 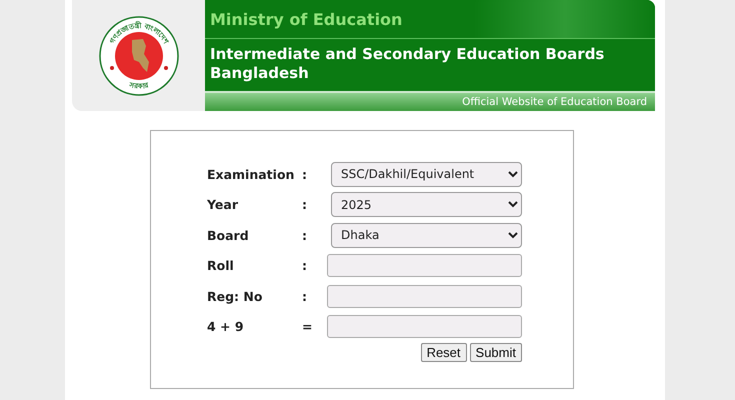 I want to click on site-title: Intermediate and Secondary Education Boards Bangladesh, so click(x=407, y=63).